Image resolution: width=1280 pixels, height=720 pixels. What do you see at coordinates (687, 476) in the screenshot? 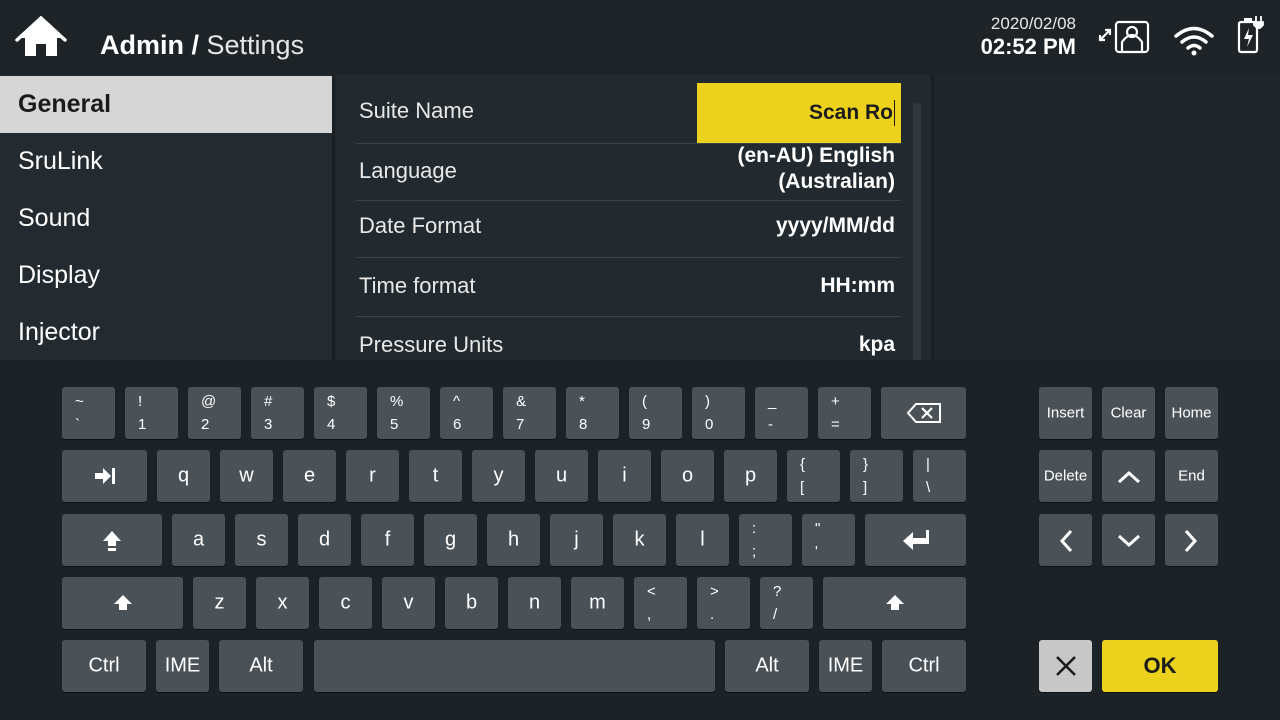
I see `key-o: o` at bounding box center [687, 476].